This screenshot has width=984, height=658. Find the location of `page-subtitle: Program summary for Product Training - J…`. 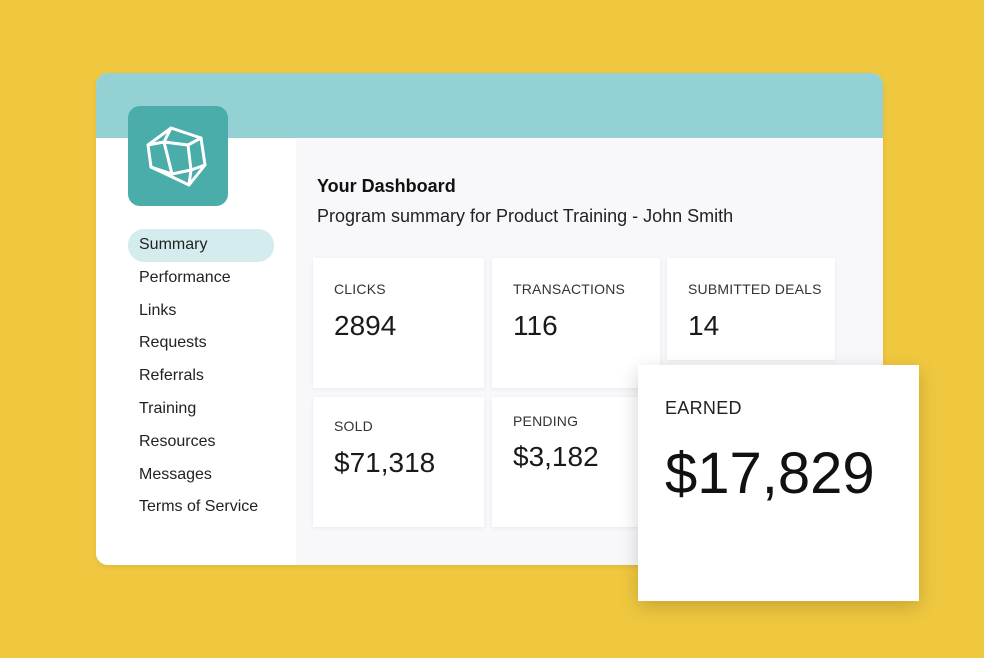

page-subtitle: Program summary for Product Training - J… is located at coordinates (525, 216).